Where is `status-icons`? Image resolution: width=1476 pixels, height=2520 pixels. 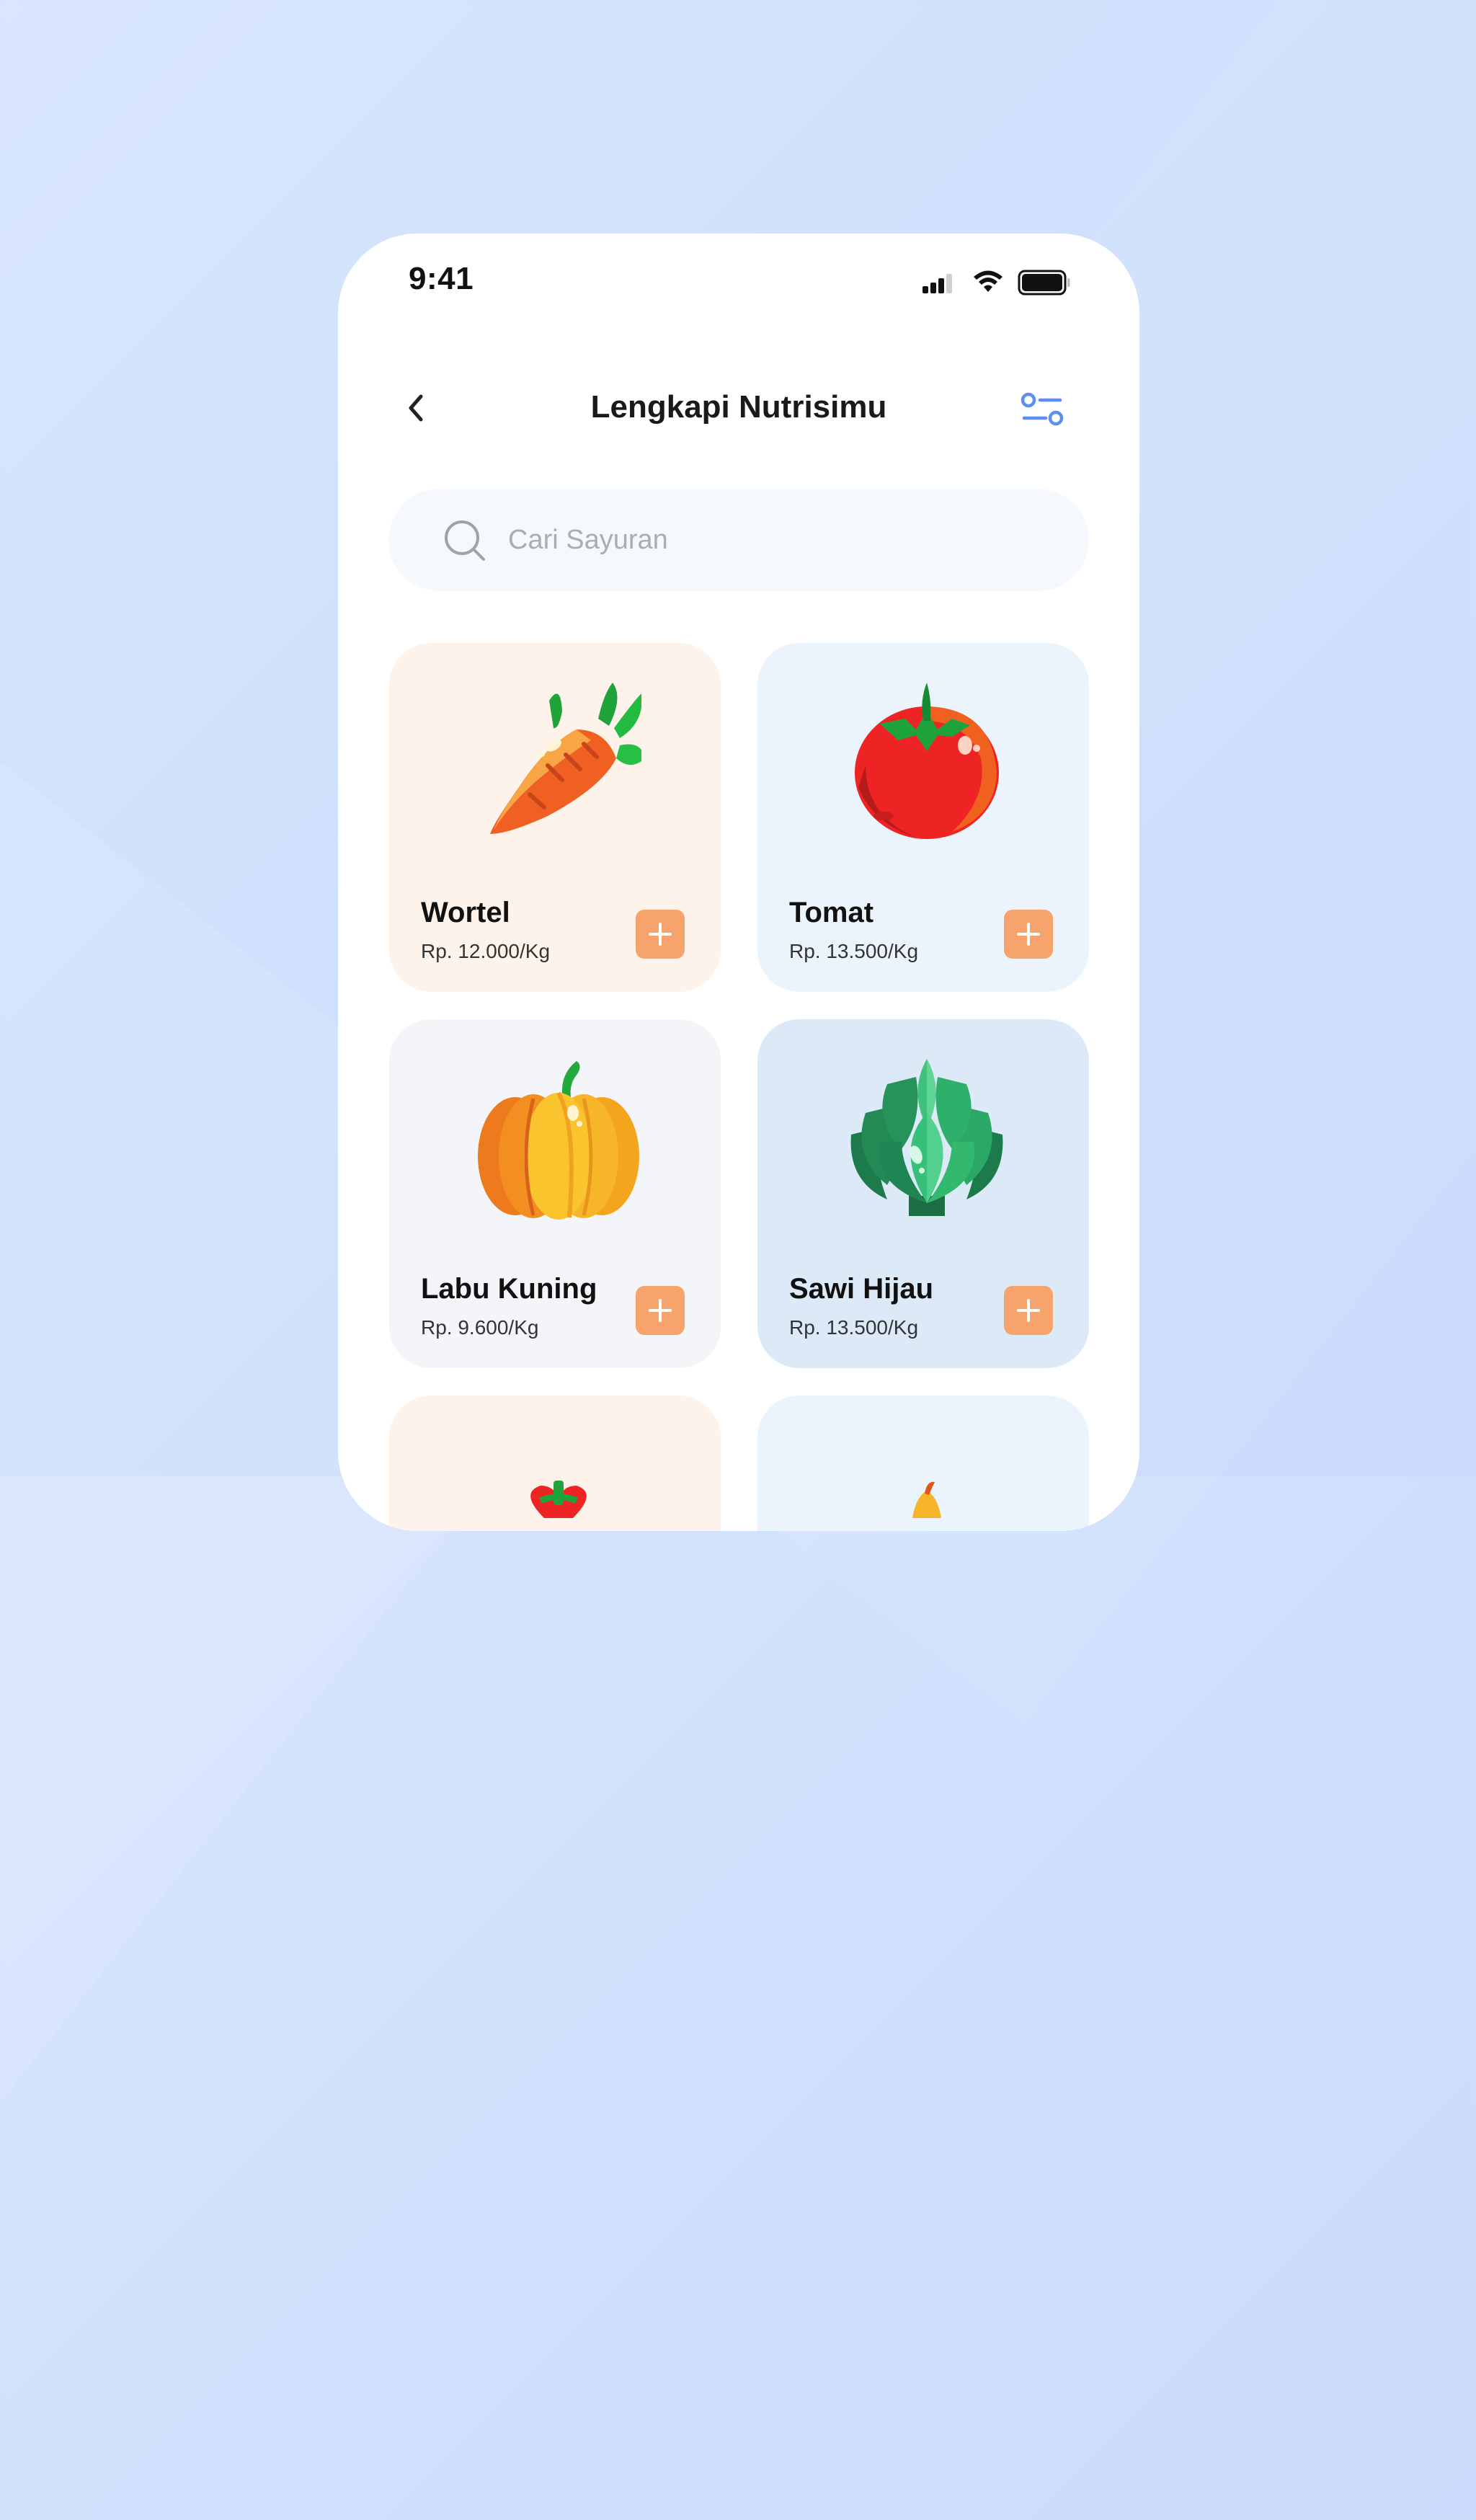
status-icons is located at coordinates (996, 283).